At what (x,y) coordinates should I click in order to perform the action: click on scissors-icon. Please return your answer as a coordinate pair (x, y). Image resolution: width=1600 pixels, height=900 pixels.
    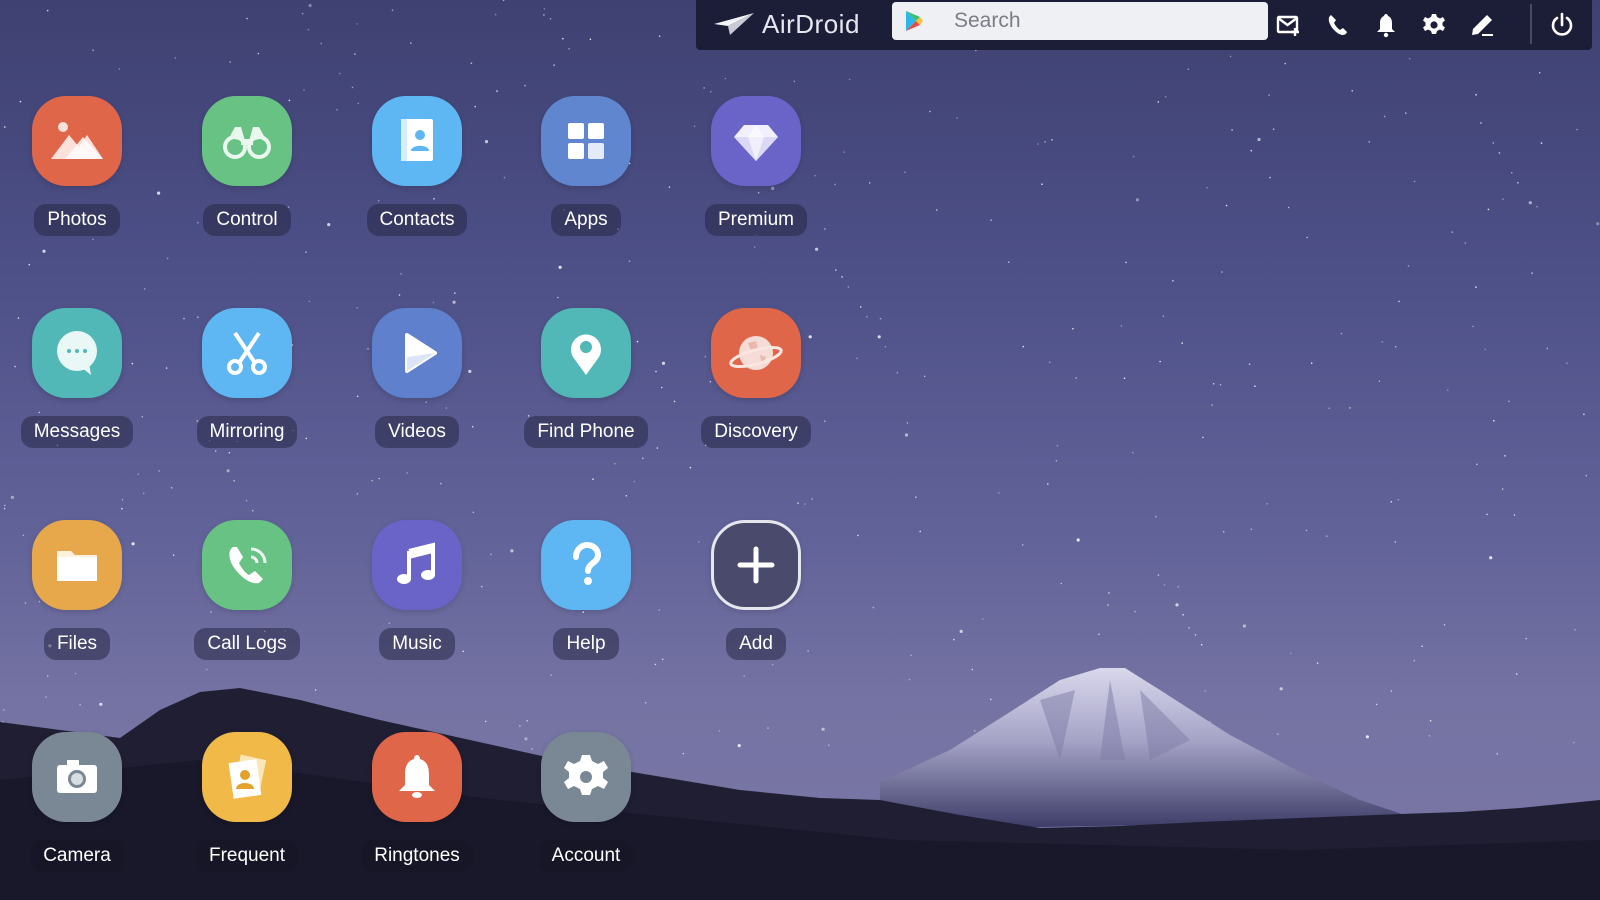
    Looking at the image, I should click on (247, 353).